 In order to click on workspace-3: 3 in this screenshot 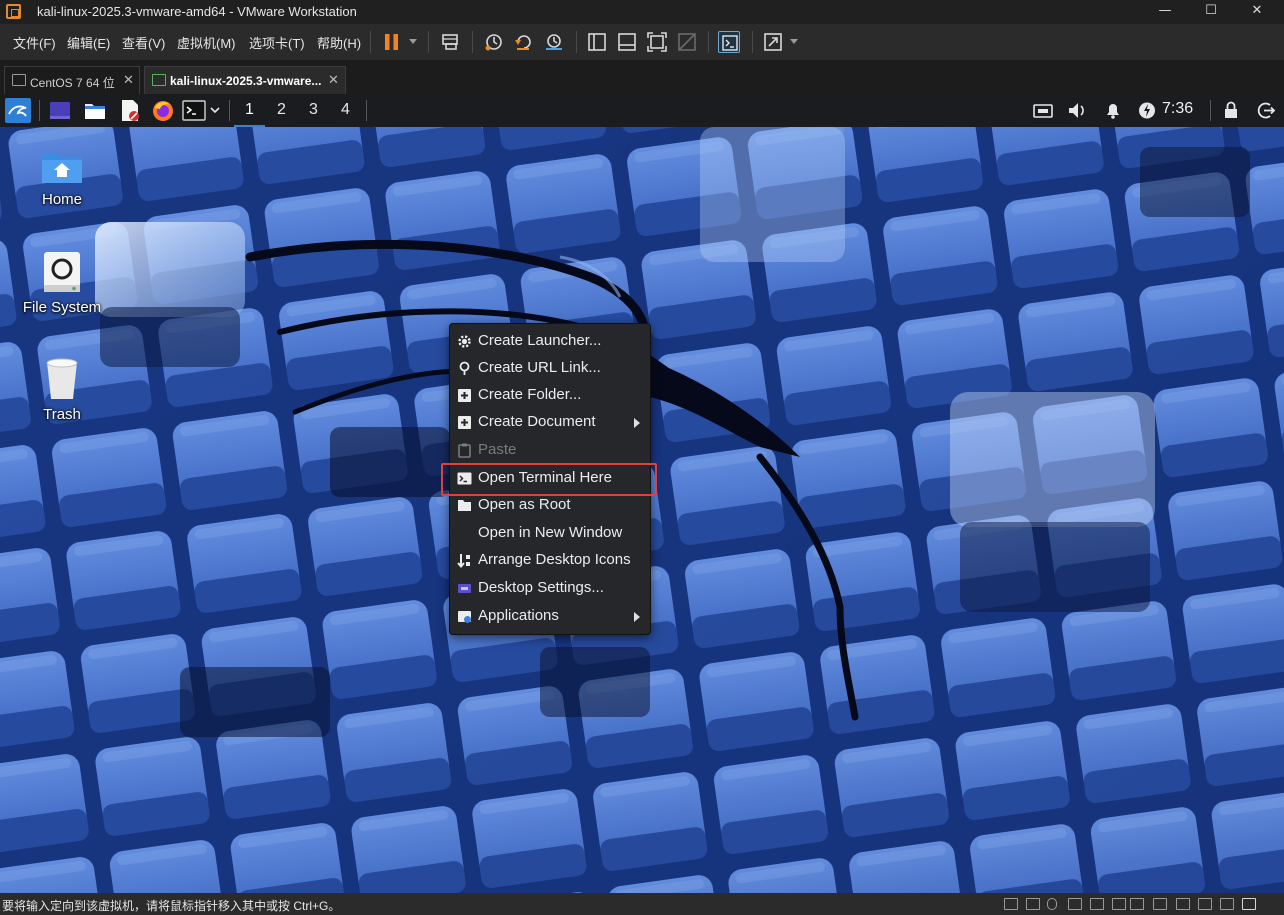, I will do `click(313, 110)`.